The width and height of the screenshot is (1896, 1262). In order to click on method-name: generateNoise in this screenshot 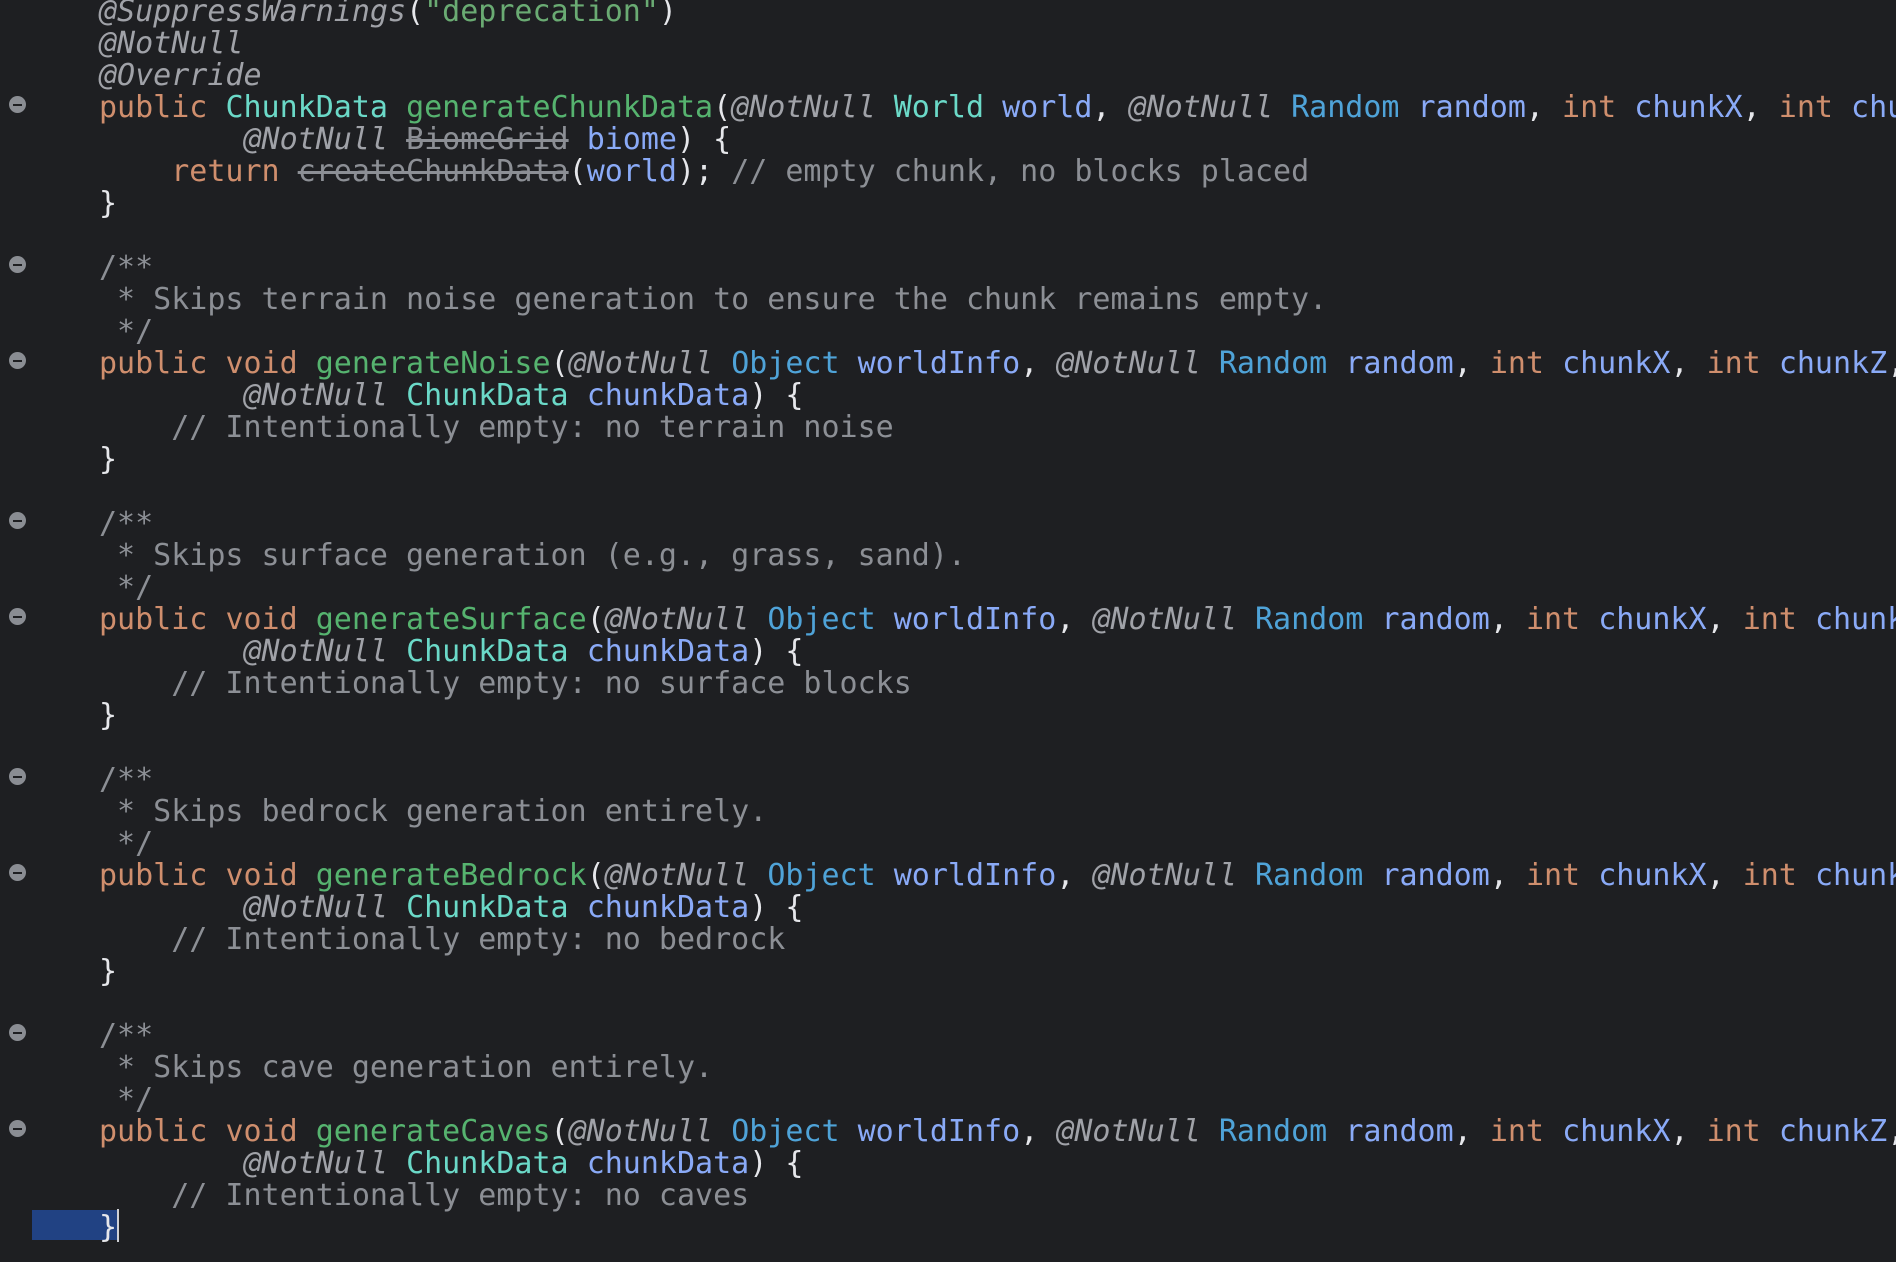, I will do `click(433, 363)`.